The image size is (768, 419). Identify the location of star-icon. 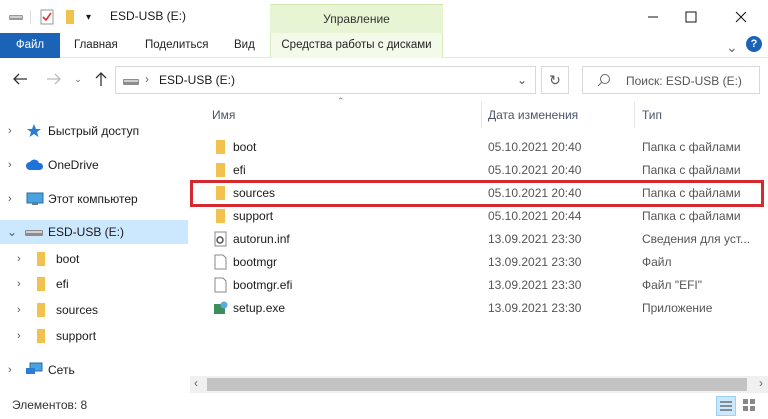
(34, 132).